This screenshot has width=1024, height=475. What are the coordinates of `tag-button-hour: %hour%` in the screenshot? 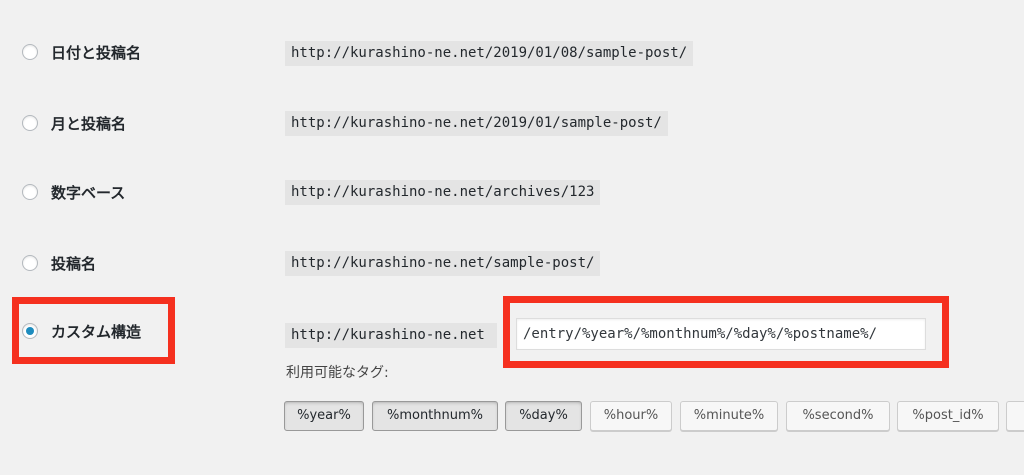 It's located at (631, 416).